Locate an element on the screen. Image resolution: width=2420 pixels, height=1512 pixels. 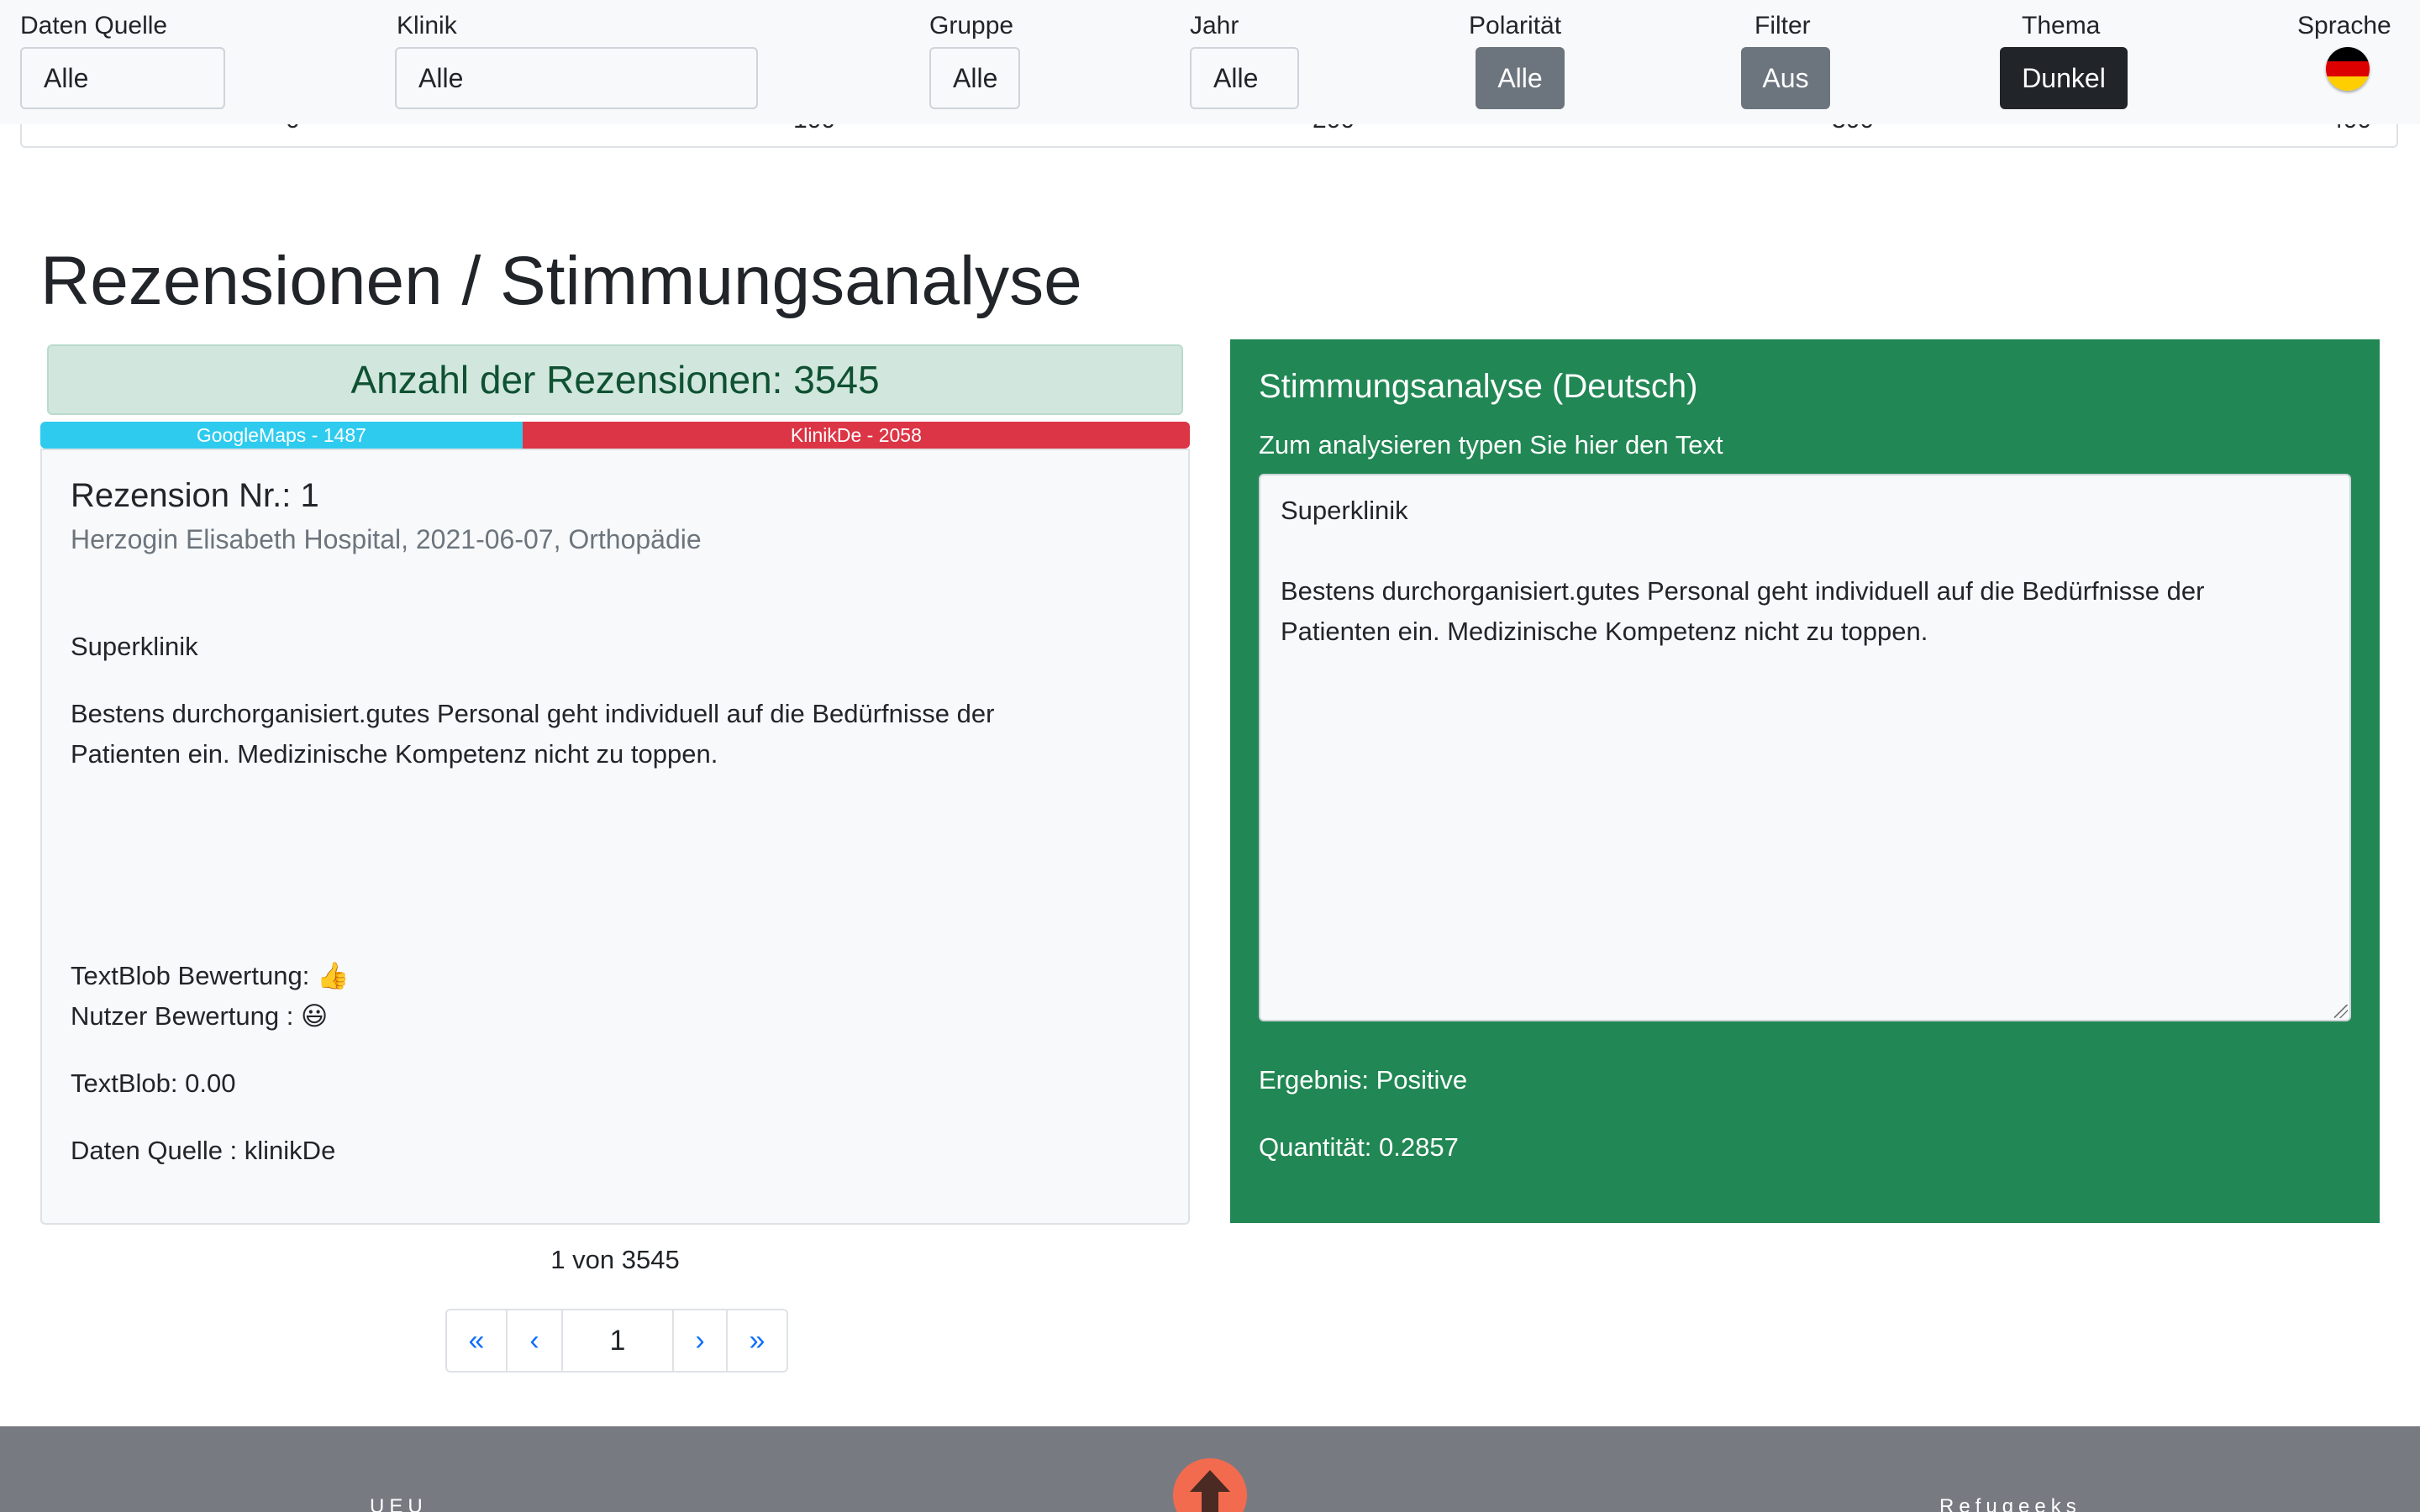
sentiment-title: Stimmungsanalyse (Deutsch) is located at coordinates (1478, 386).